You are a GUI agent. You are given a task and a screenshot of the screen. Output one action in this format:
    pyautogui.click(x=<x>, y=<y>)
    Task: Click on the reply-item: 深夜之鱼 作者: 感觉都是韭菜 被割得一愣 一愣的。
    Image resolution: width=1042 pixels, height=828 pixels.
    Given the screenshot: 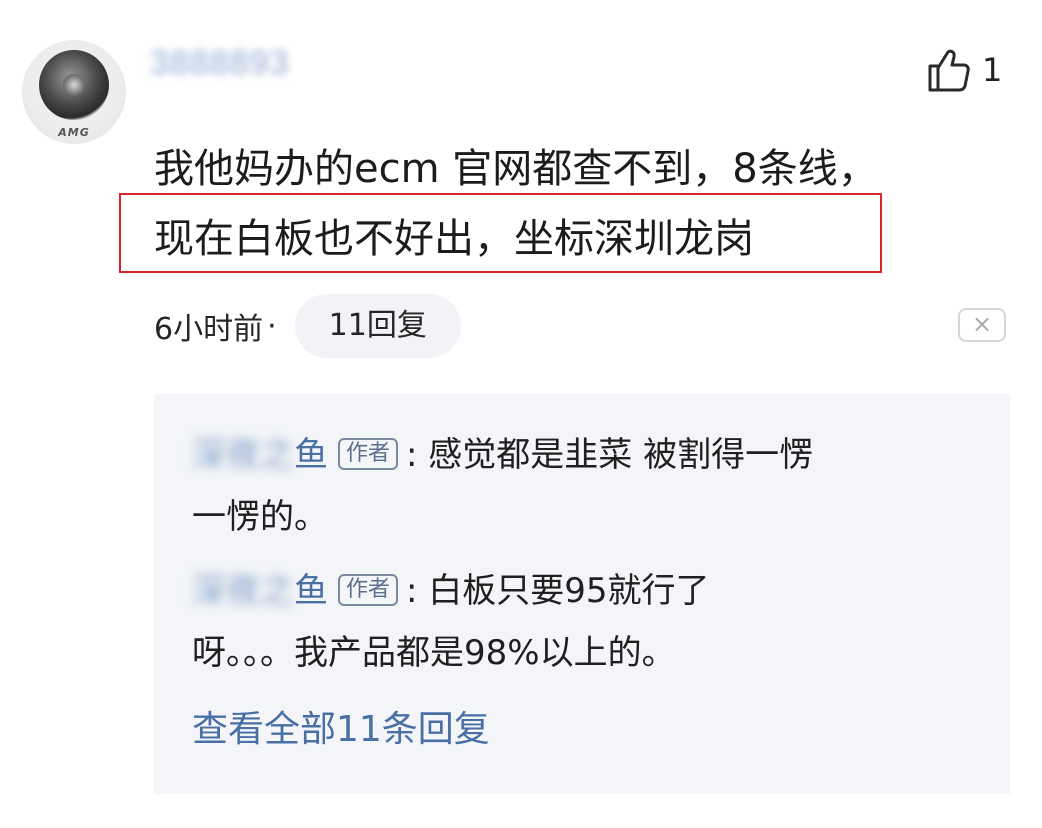 What is the action you would take?
    pyautogui.click(x=587, y=486)
    